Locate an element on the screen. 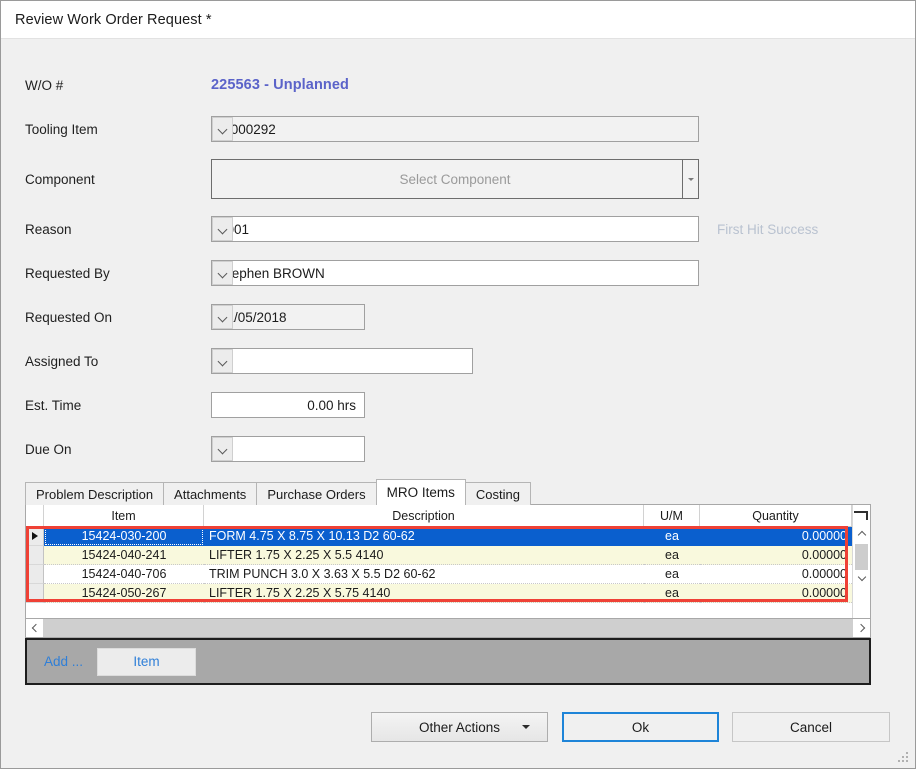  grid-header-item: Item is located at coordinates (124, 515).